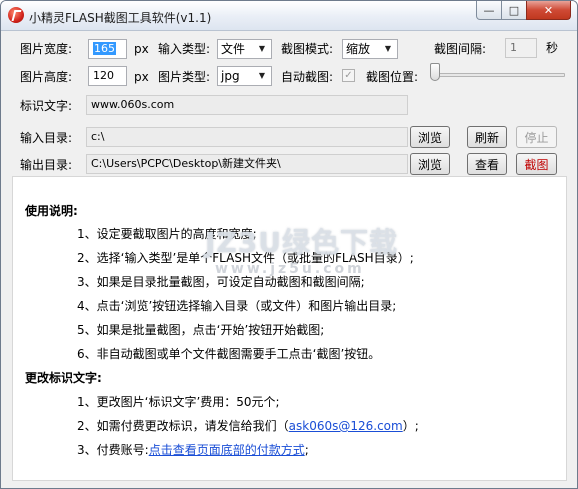 This screenshot has width=578, height=489. I want to click on output-dir-label: 输出目录:, so click(46, 165).